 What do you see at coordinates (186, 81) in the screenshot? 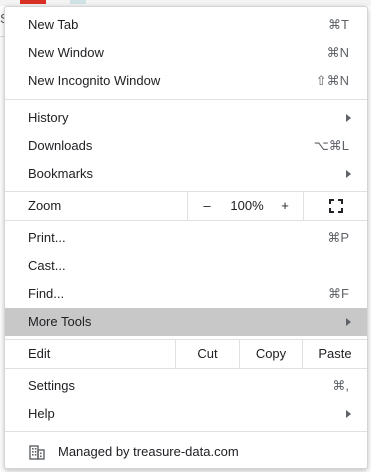
I see `menu-item-new-incognito-window: New Incognito Window ⇧⌘N` at bounding box center [186, 81].